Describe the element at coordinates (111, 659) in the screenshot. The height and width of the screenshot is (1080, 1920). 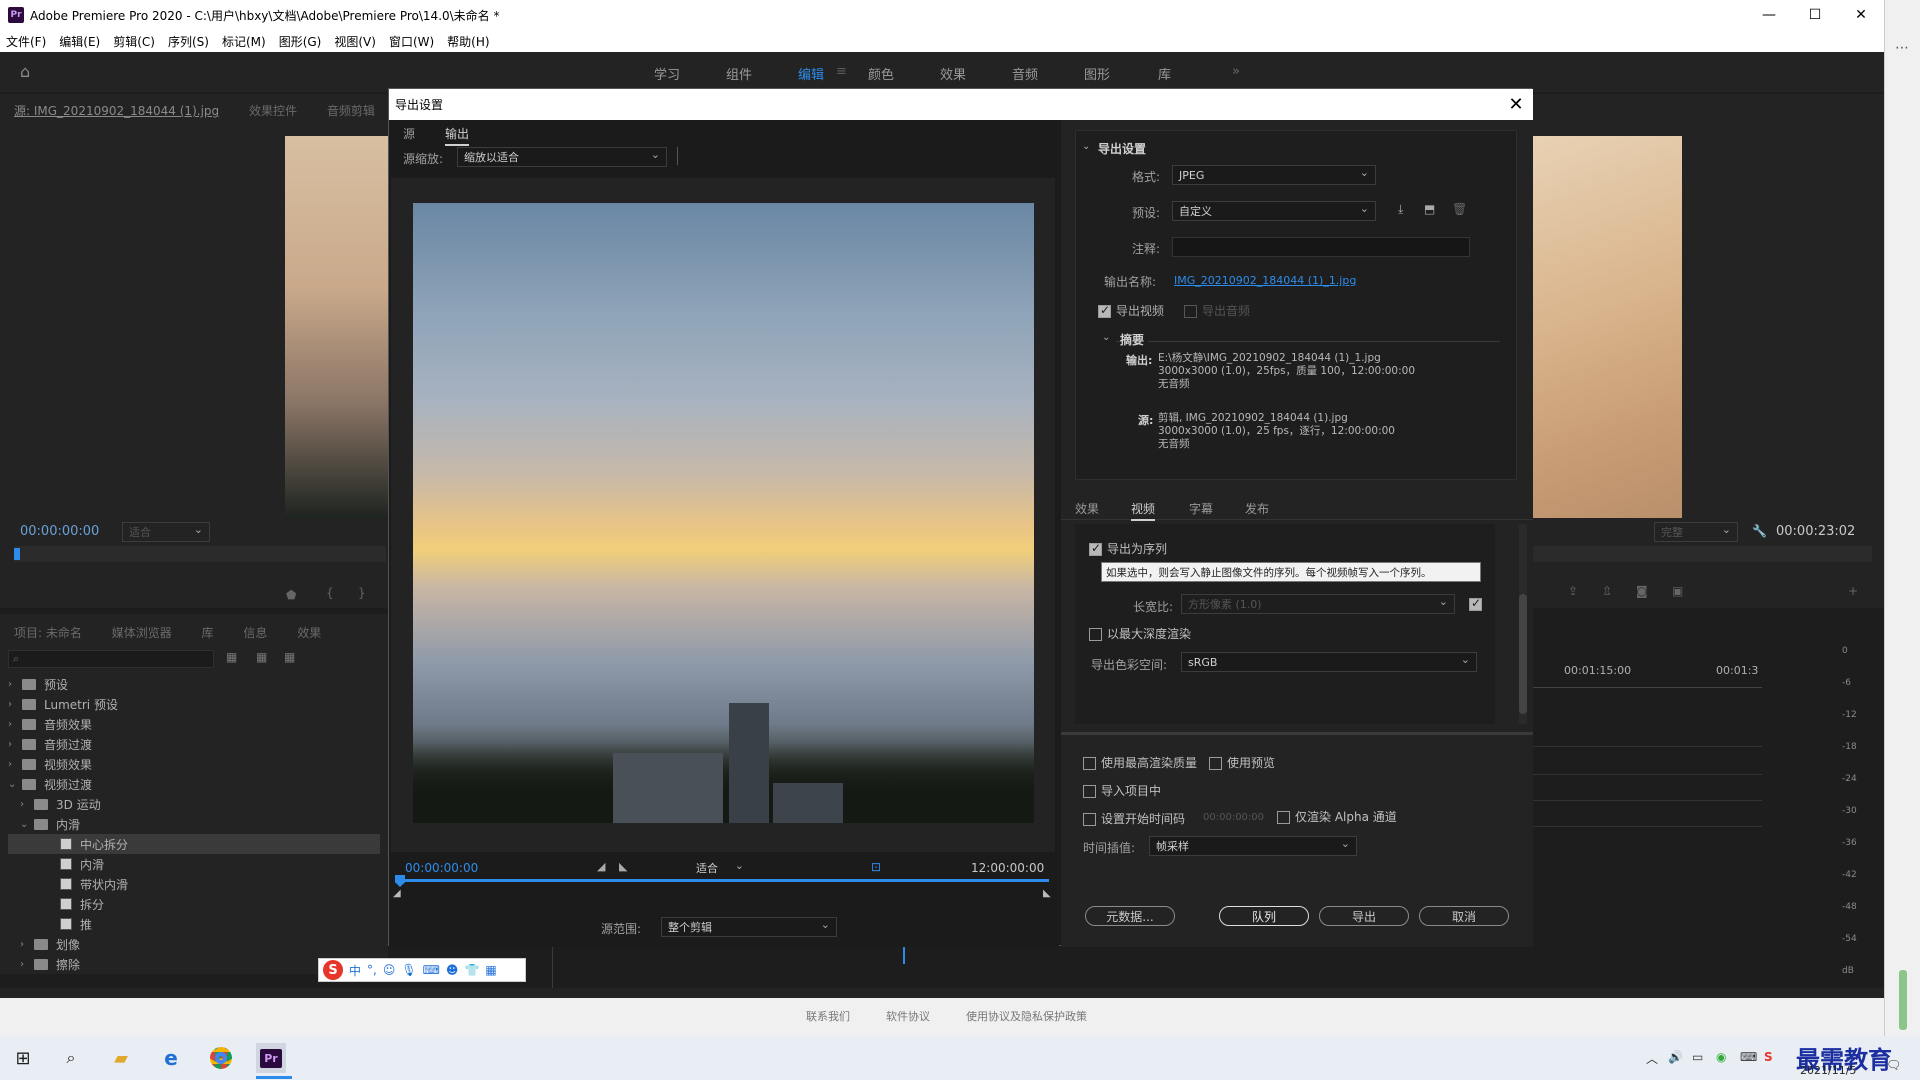
I see `effects-search-input: ⌕` at that location.